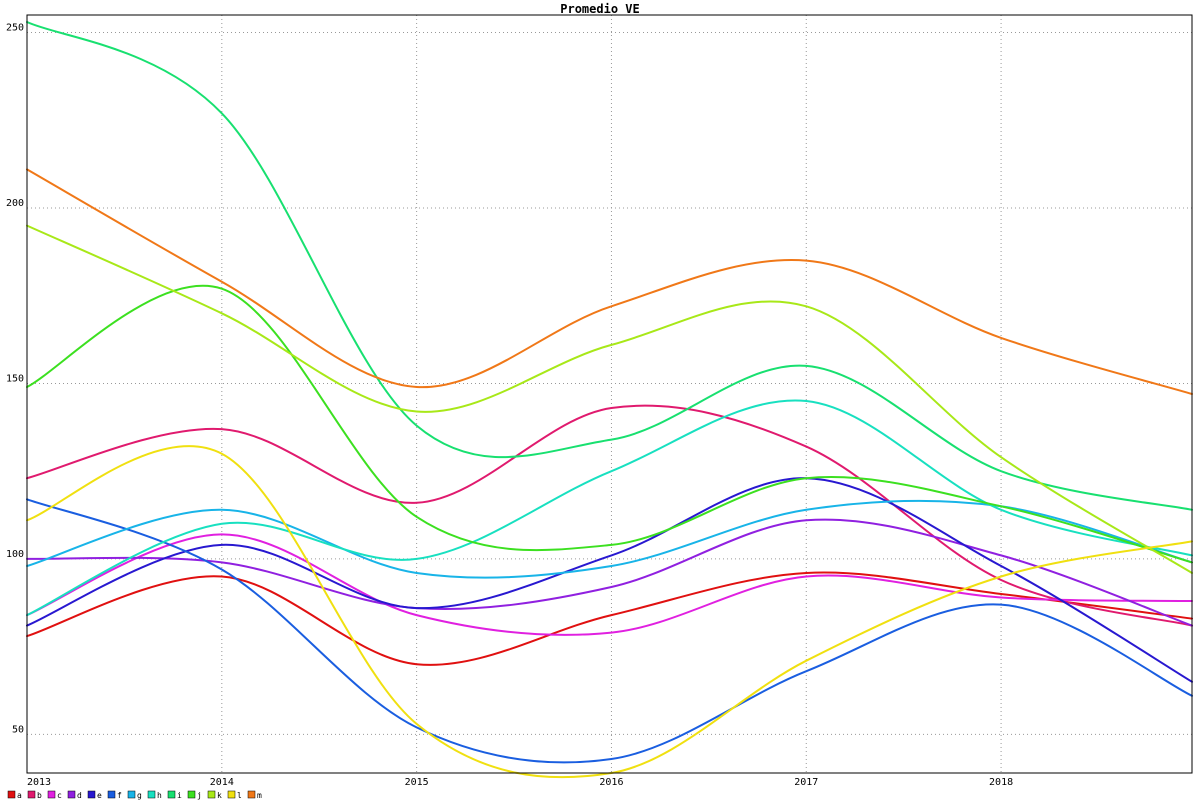 This screenshot has width=1200, height=800. Describe the element at coordinates (806, 782) in the screenshot. I see `x-tick-label: 2017` at that location.